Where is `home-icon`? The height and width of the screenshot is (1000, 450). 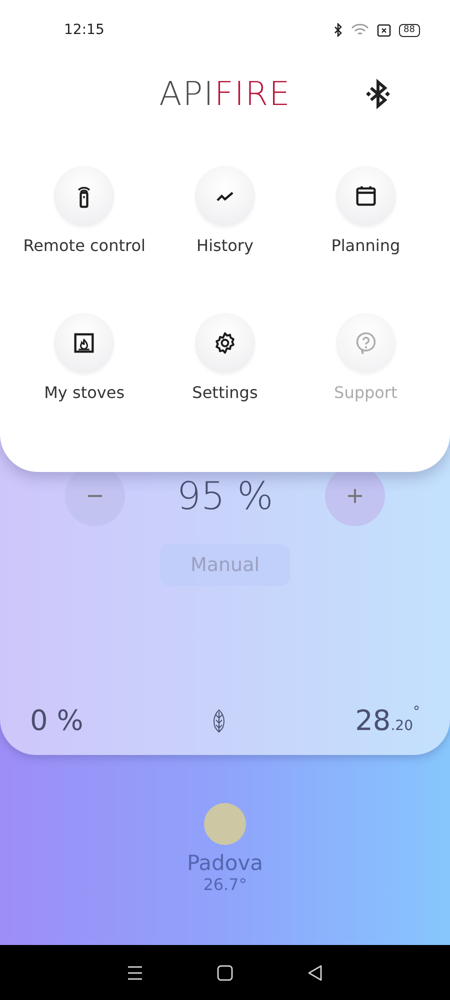 home-icon is located at coordinates (225, 972).